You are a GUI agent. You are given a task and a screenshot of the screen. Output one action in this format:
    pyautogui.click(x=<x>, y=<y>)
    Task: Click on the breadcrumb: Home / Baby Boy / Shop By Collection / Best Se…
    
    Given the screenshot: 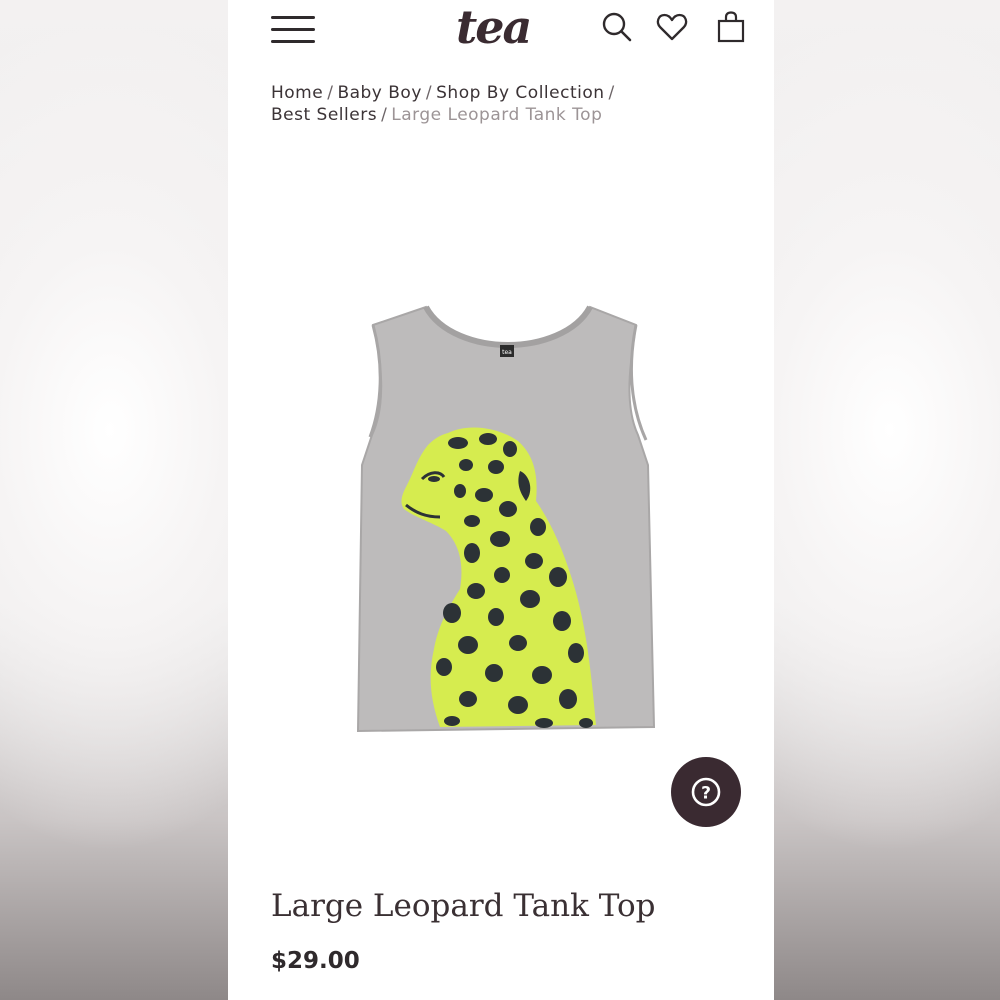 What is the action you would take?
    pyautogui.click(x=481, y=104)
    